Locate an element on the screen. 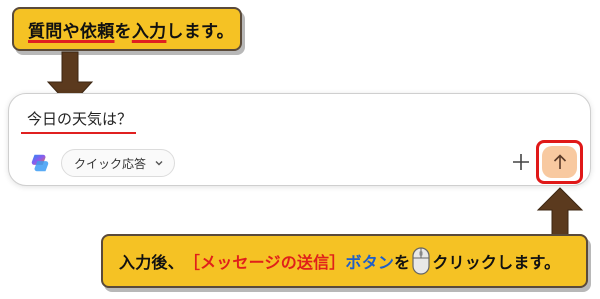 The width and height of the screenshot is (600, 299). message-input: 今日の天気は？ is located at coordinates (79, 118).